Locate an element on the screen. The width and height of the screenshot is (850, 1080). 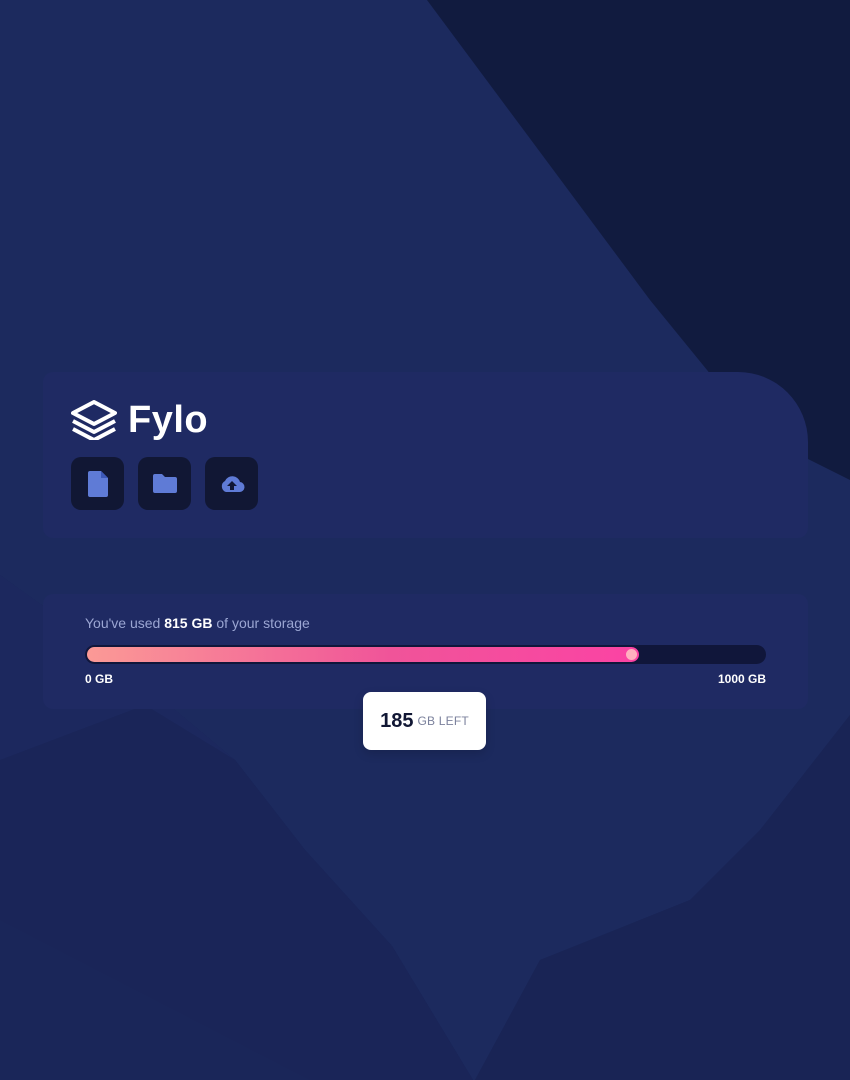
upload-button is located at coordinates (231, 483).